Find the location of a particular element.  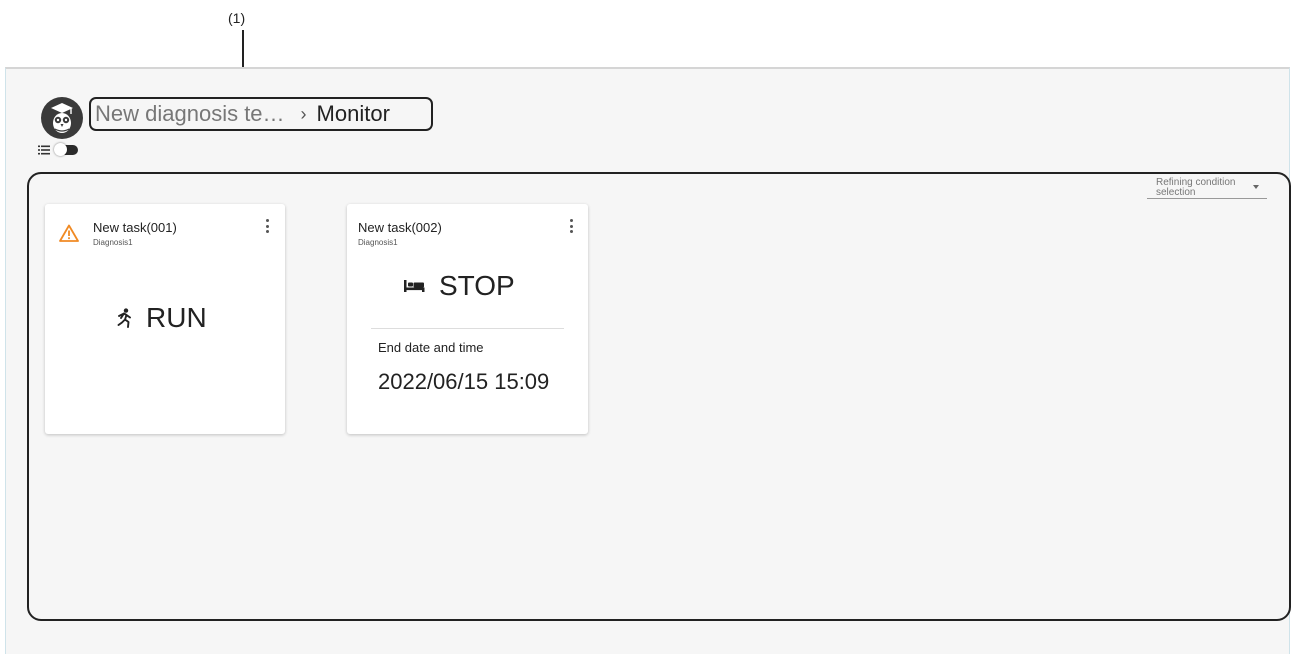

chevron-down-icon is located at coordinates (1256, 187).